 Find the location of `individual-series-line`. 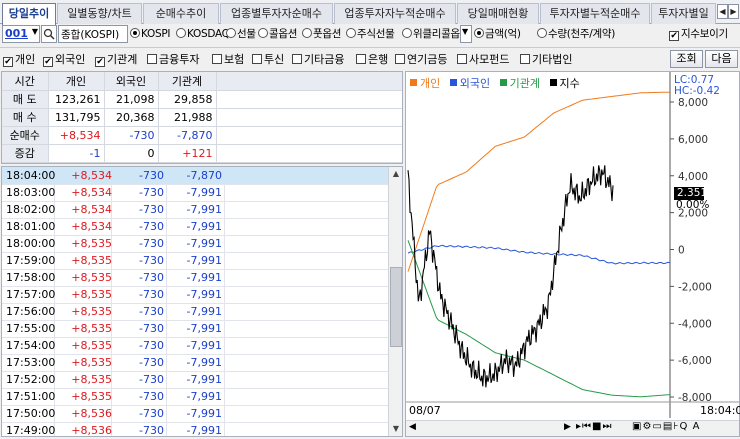

individual-series-line is located at coordinates (538, 181).